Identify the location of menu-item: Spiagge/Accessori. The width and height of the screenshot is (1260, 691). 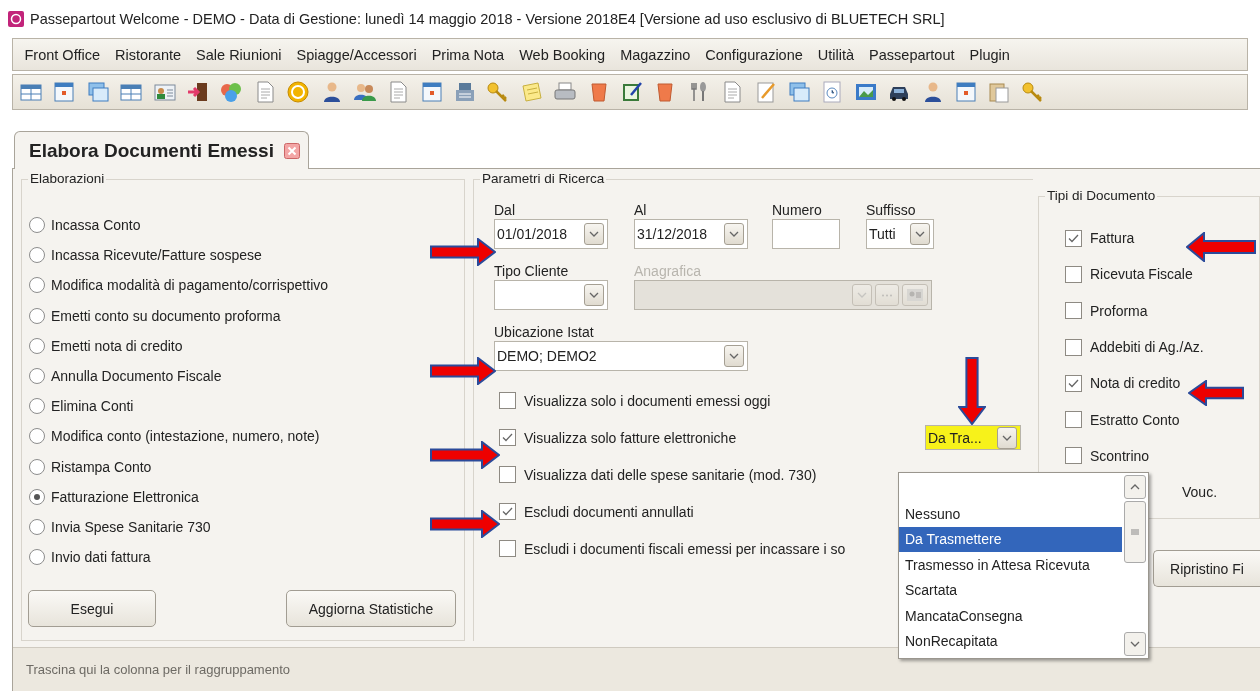
(357, 54).